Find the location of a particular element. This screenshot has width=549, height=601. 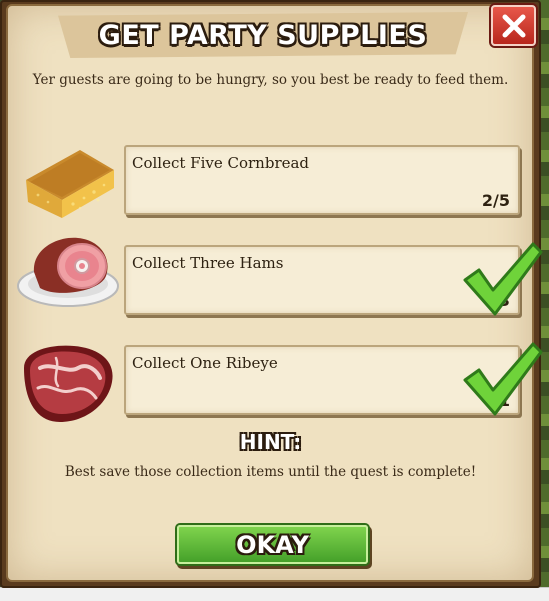

task-progress-count: 2/5 is located at coordinates (495, 200).